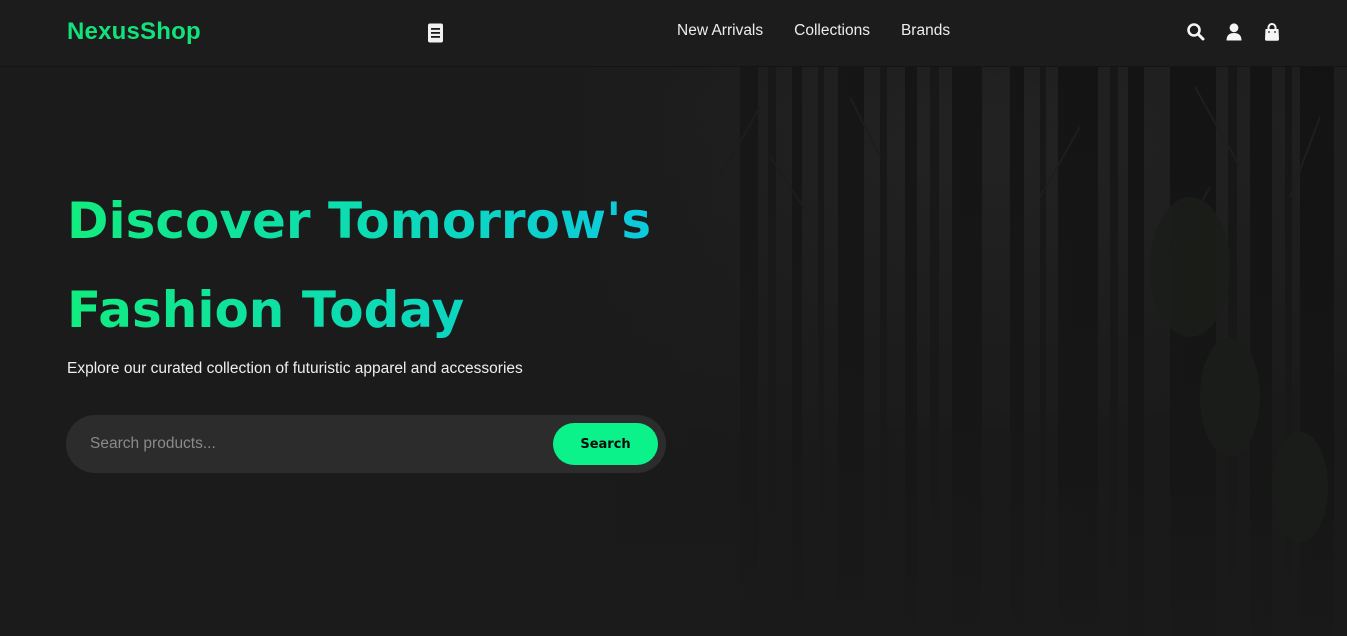 This screenshot has height=636, width=1347. Describe the element at coordinates (266, 310) in the screenshot. I see `hero-title-line-2: Fashion Today` at that location.